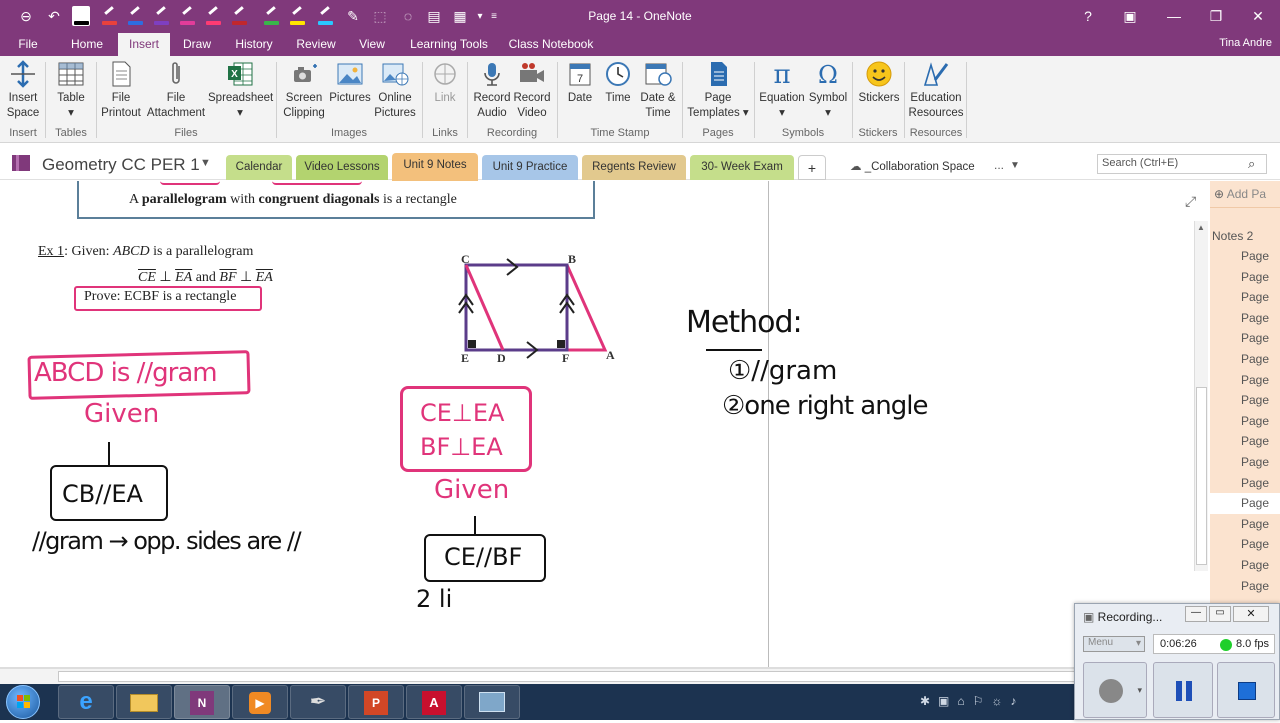  What do you see at coordinates (297, 16) in the screenshot?
I see `highlighter-yellow-icon` at bounding box center [297, 16].